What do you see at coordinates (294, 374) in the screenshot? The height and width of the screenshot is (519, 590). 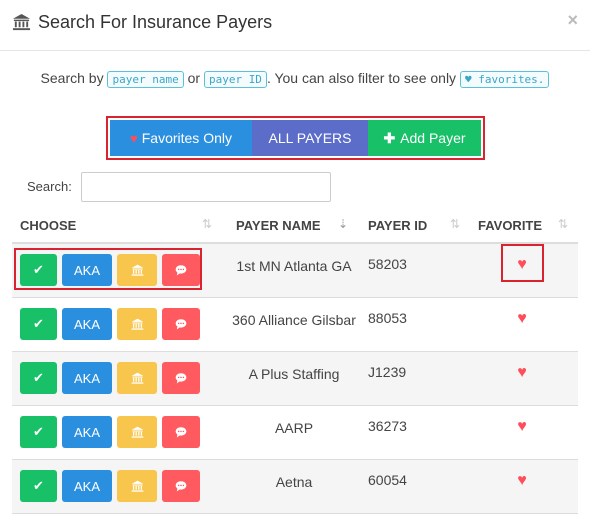 I see `payer-name: A Plus Staffing` at bounding box center [294, 374].